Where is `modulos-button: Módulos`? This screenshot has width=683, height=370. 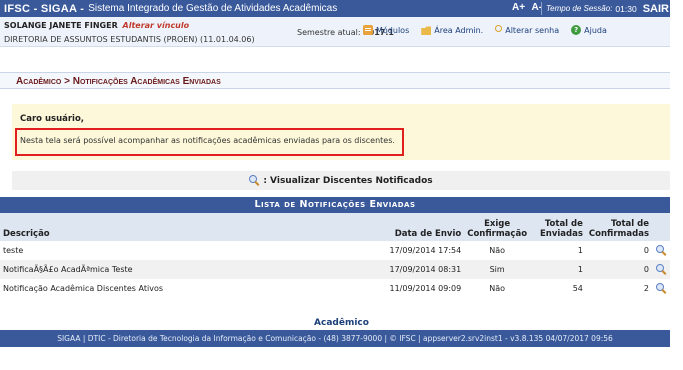 modulos-button: Módulos is located at coordinates (386, 30).